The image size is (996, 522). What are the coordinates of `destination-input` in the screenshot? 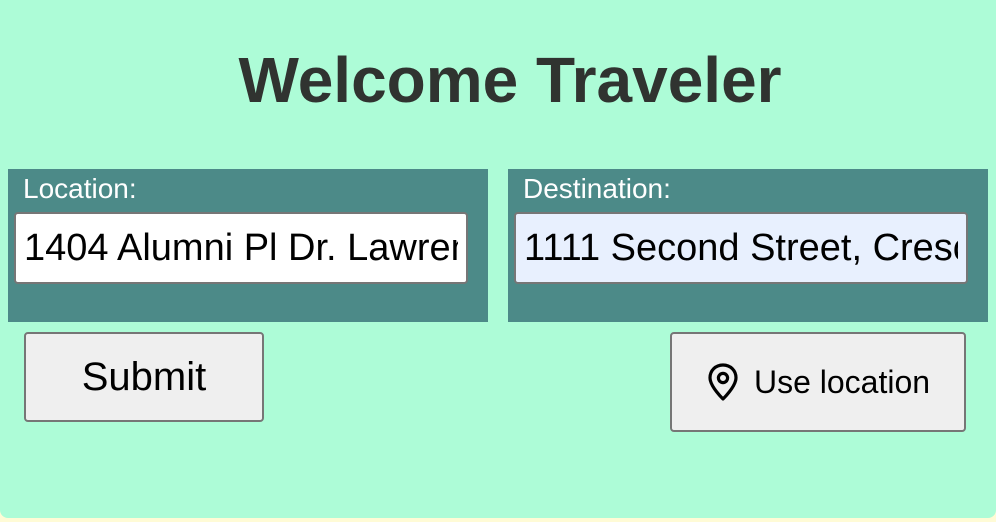 It's located at (741, 248).